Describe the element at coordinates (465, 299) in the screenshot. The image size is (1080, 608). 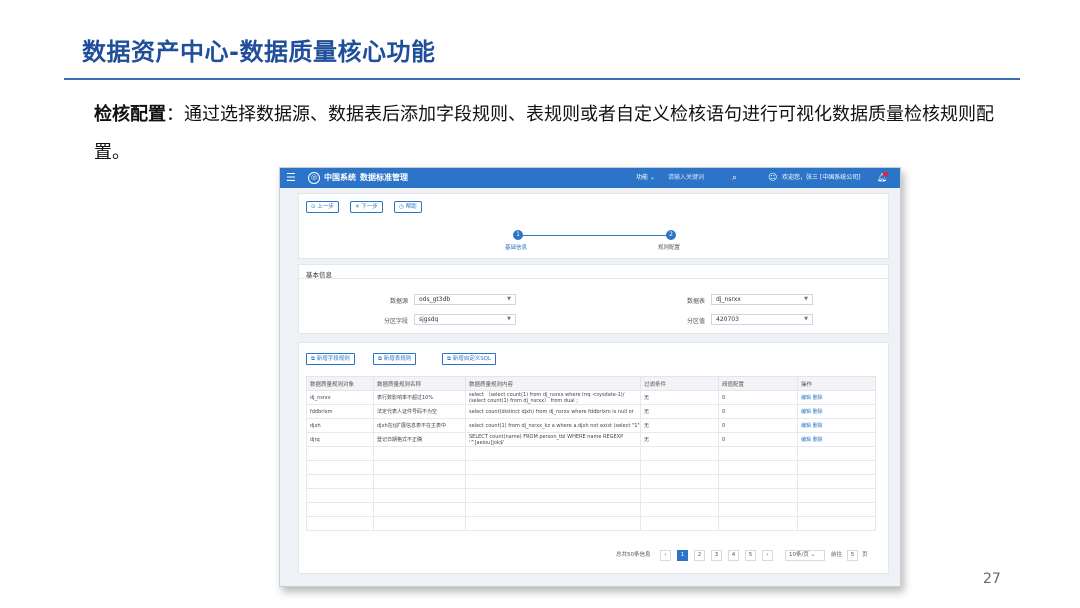
I see `datasource-select: ods_gt3db ▼` at that location.